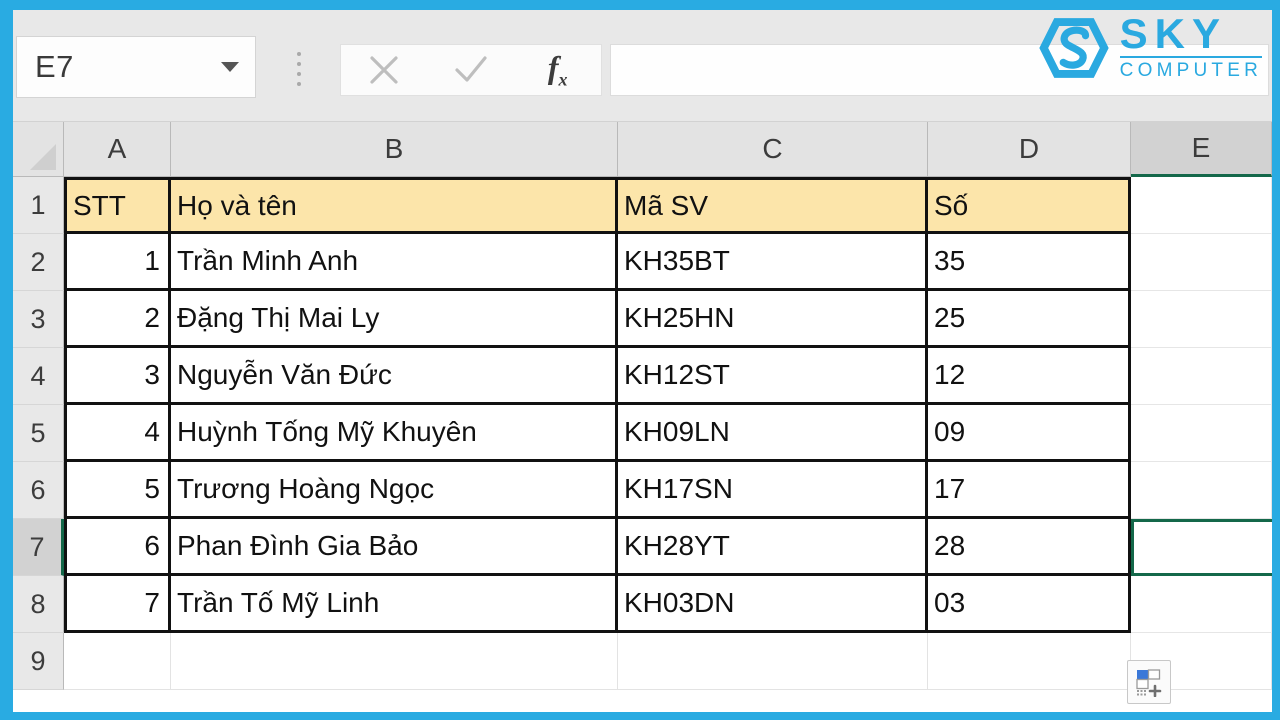 The width and height of the screenshot is (1280, 720). I want to click on table-row: 2 1 Trần Minh Anh KH35BT 35, so click(642, 262).